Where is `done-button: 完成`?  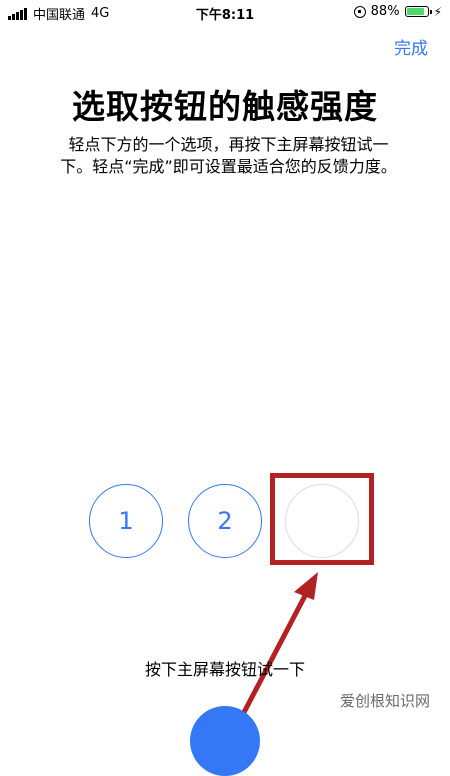 done-button: 完成 is located at coordinates (411, 46).